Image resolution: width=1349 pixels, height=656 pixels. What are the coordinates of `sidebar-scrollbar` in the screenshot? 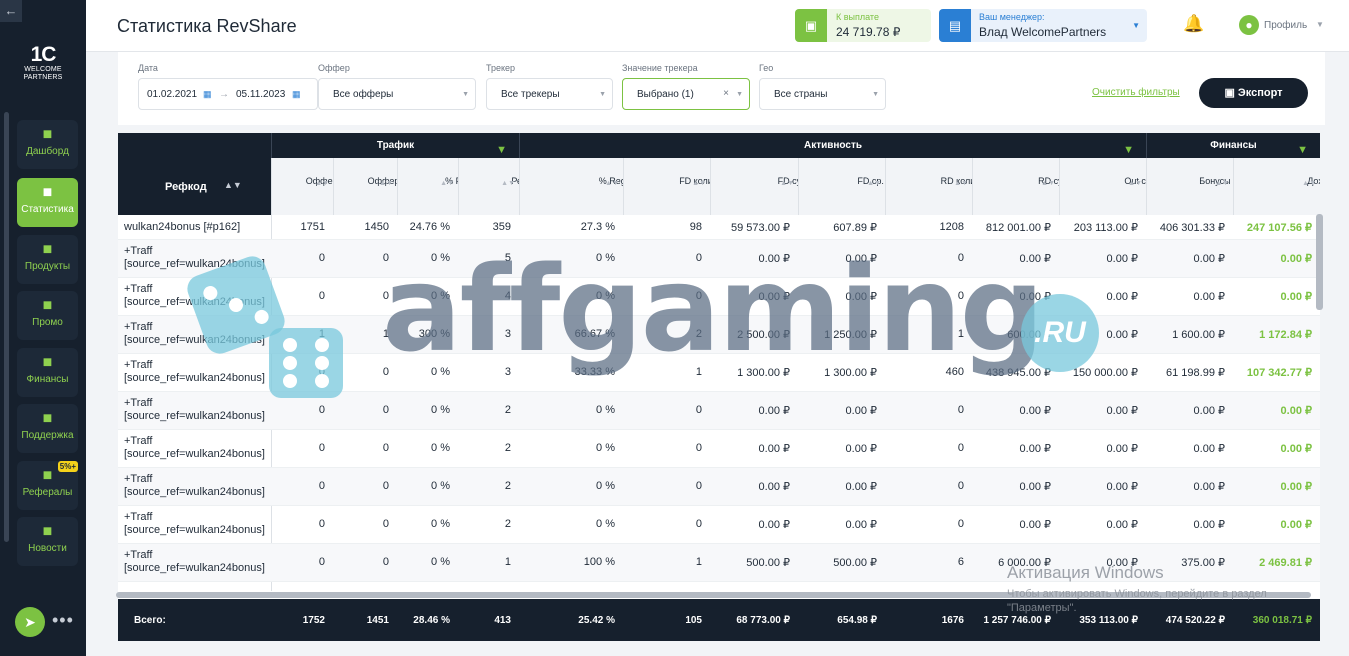 It's located at (6, 327).